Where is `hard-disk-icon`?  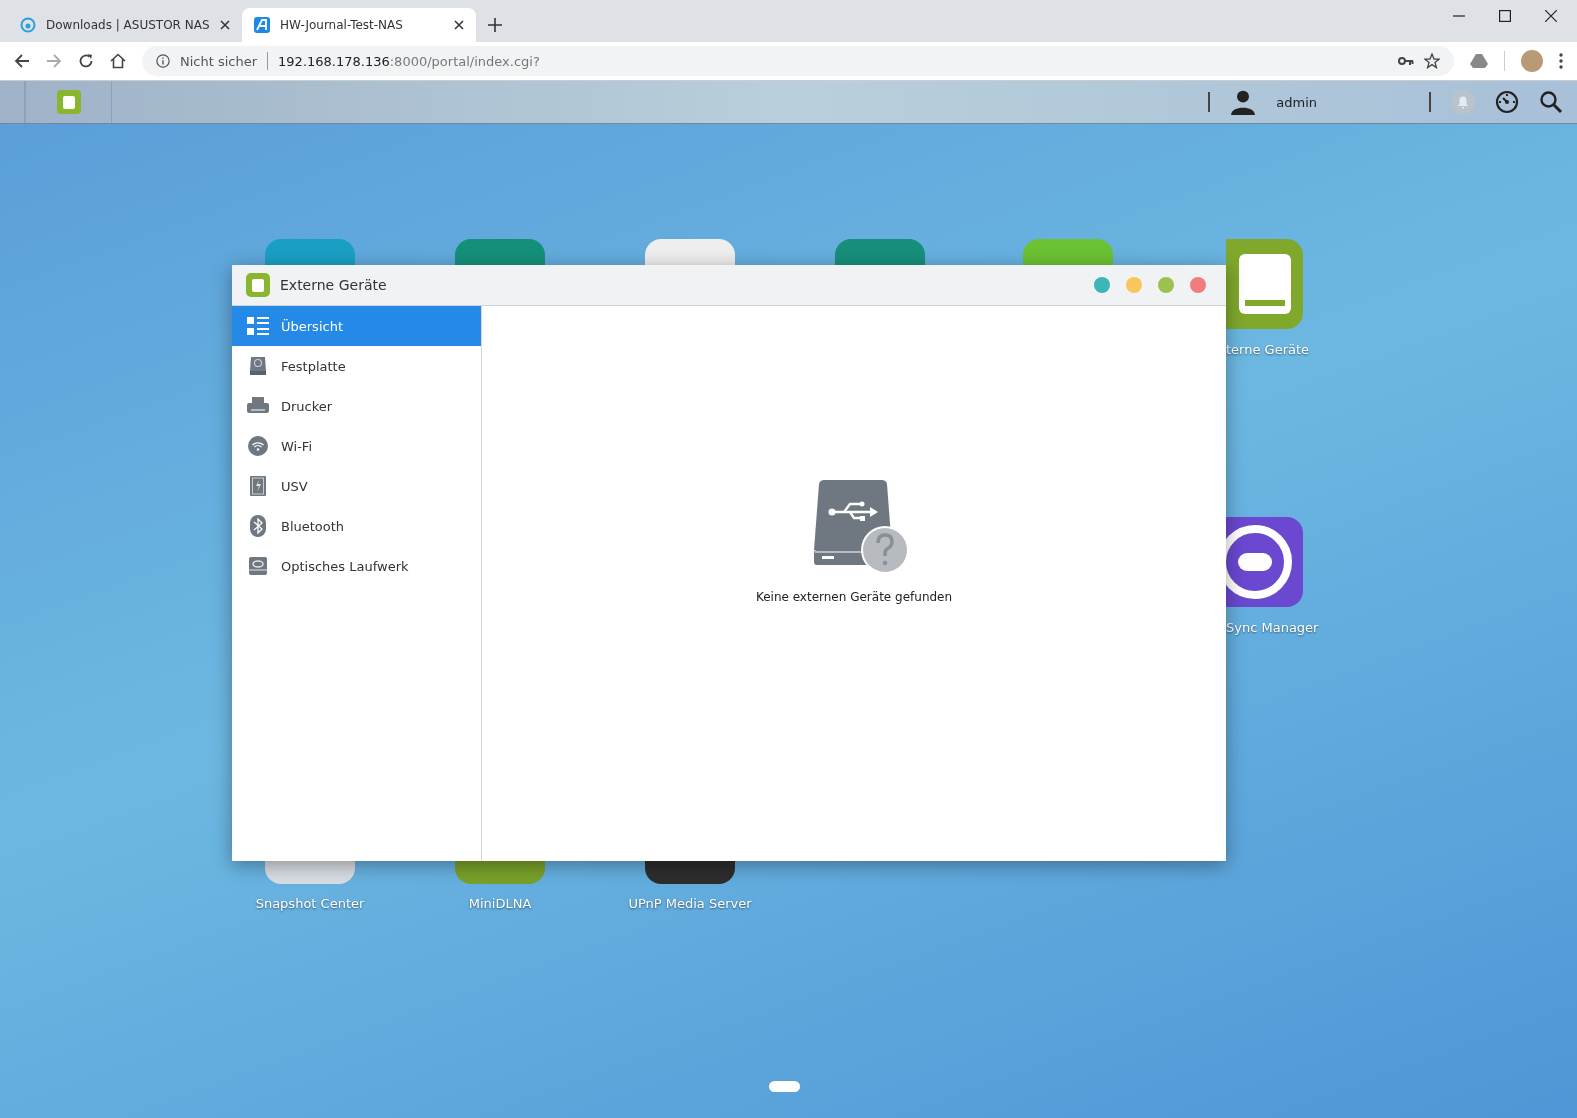 hard-disk-icon is located at coordinates (258, 366).